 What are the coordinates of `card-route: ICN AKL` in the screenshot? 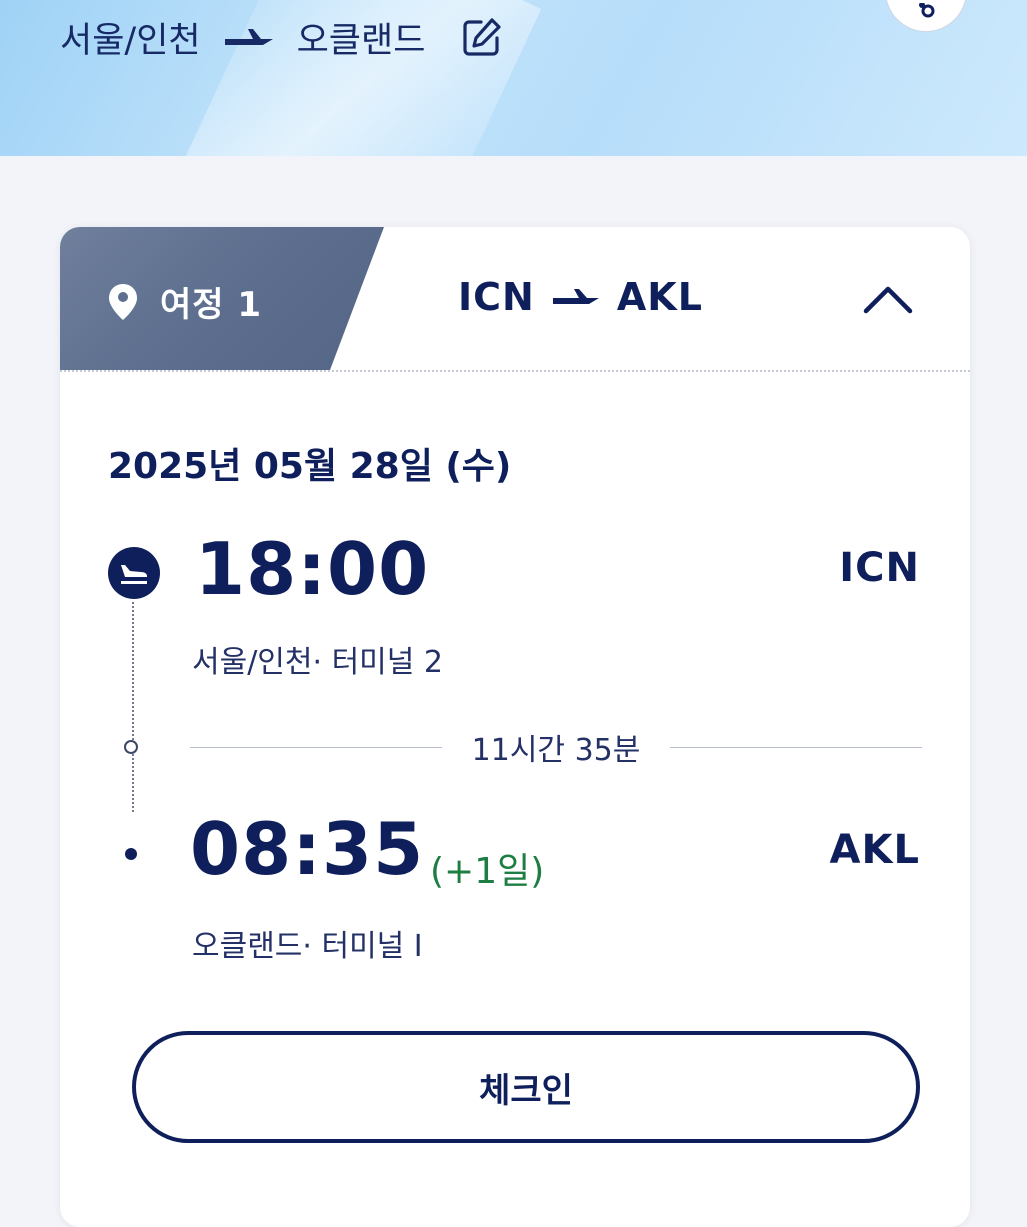 It's located at (580, 297).